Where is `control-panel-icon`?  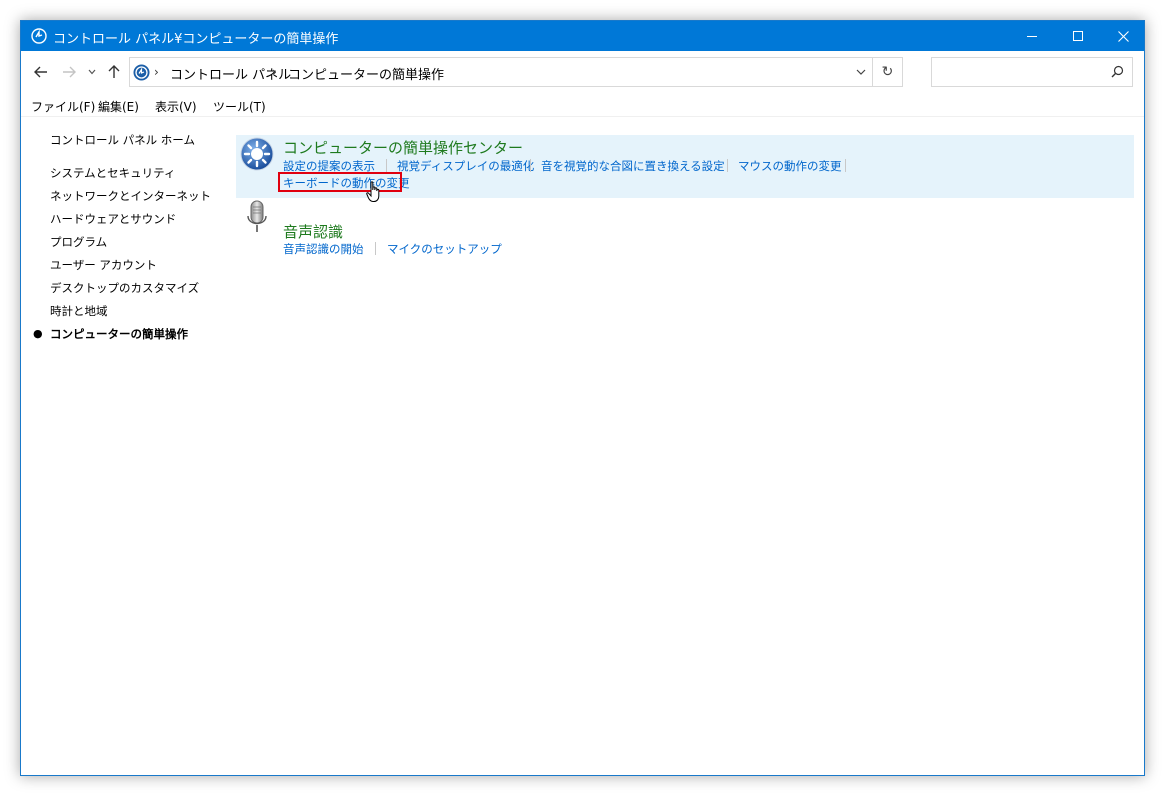
control-panel-icon is located at coordinates (141, 72).